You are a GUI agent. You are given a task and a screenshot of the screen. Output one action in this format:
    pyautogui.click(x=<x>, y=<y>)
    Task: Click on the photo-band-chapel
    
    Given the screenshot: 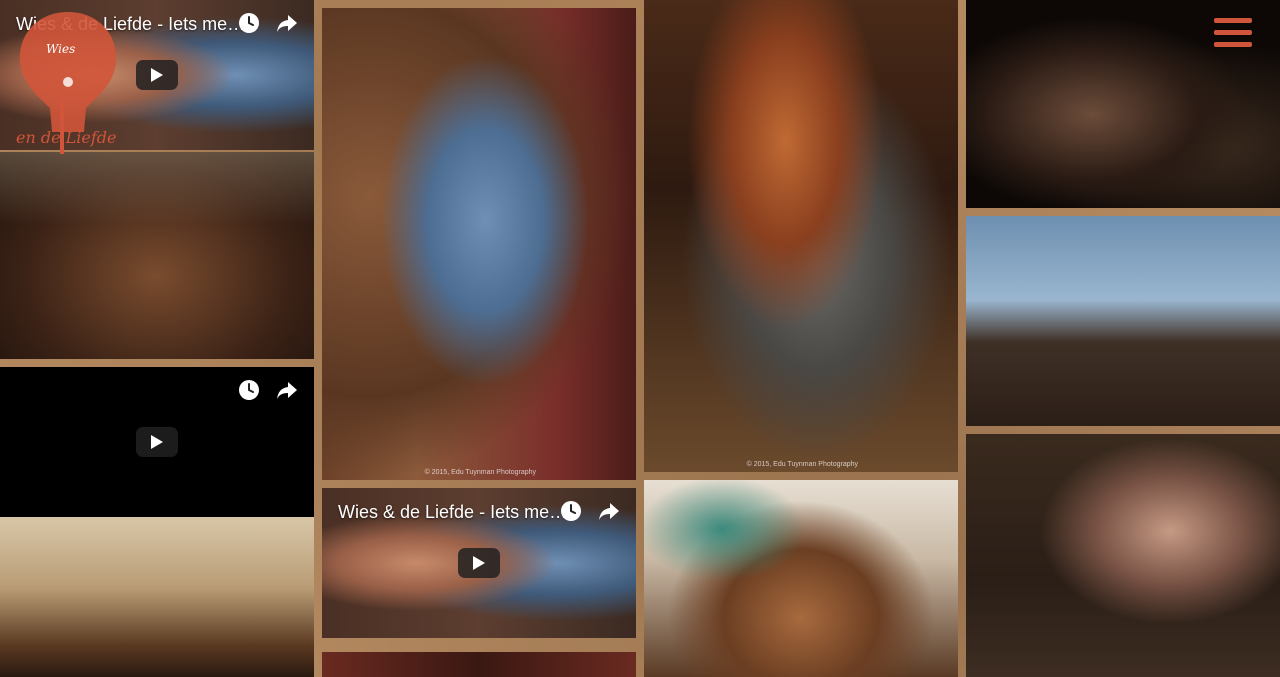 What is the action you would take?
    pyautogui.click(x=157, y=597)
    